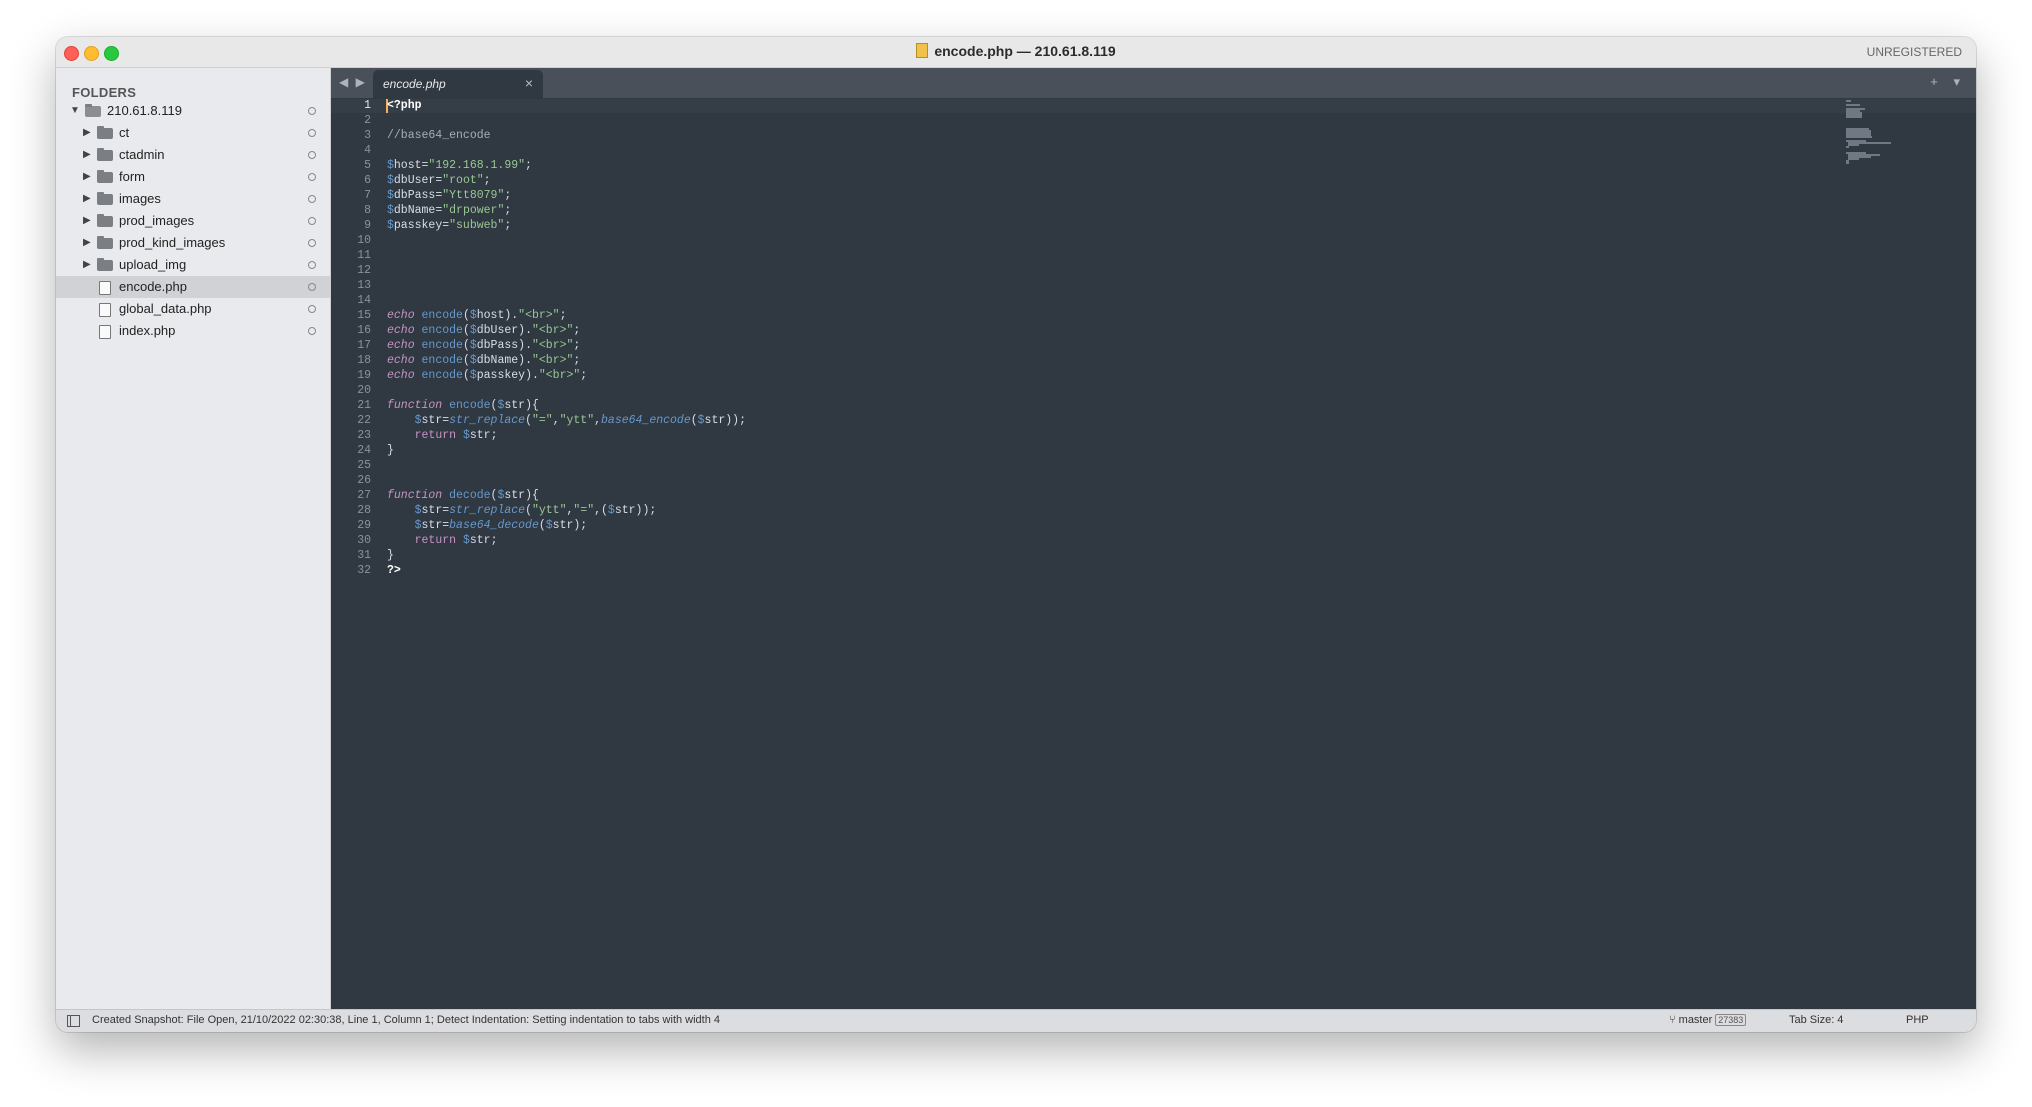  What do you see at coordinates (364, 240) in the screenshot?
I see `line-number: 10` at bounding box center [364, 240].